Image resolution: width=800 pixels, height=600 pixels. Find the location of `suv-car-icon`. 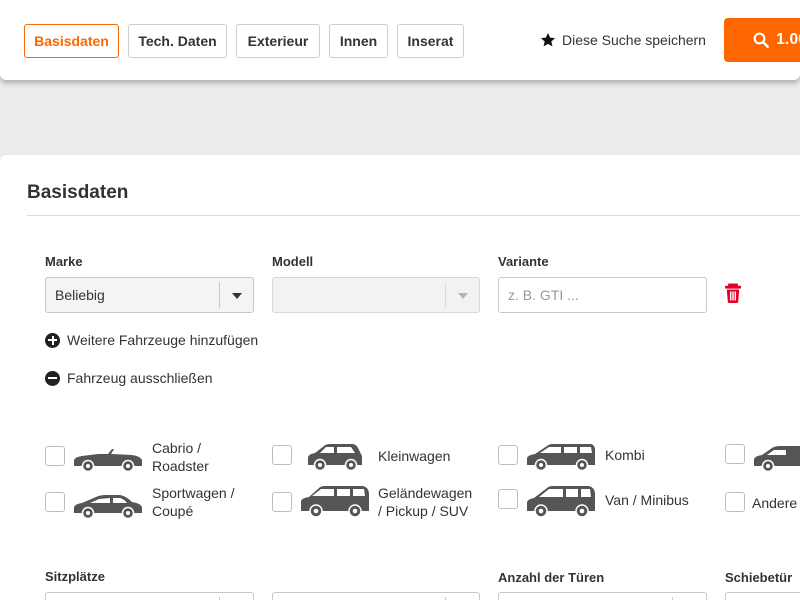

suv-car-icon is located at coordinates (335, 502).